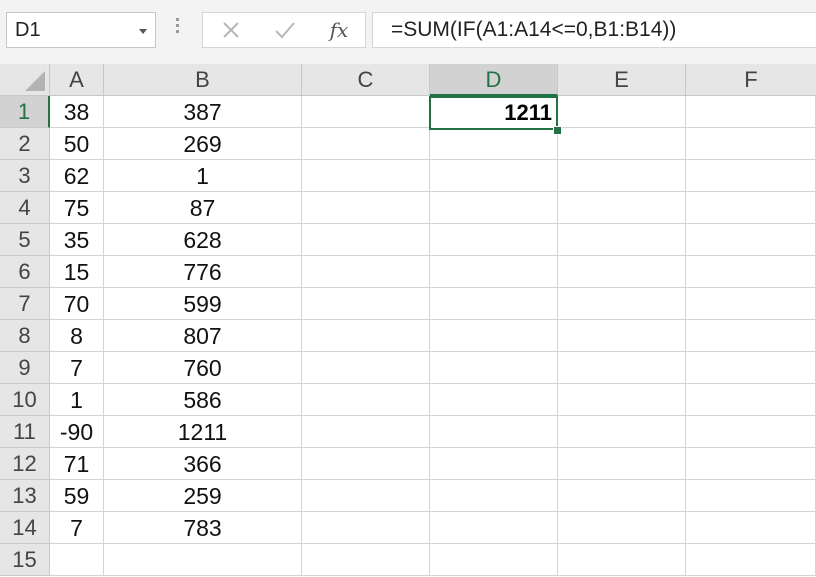 The width and height of the screenshot is (816, 577). Describe the element at coordinates (494, 496) in the screenshot. I see `cell-d13` at that location.